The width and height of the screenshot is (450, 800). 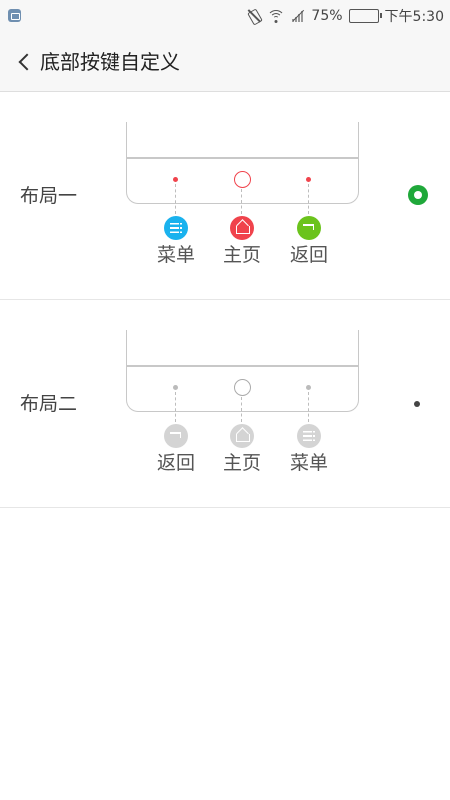 I want to click on radio-selected-icon, so click(x=418, y=195).